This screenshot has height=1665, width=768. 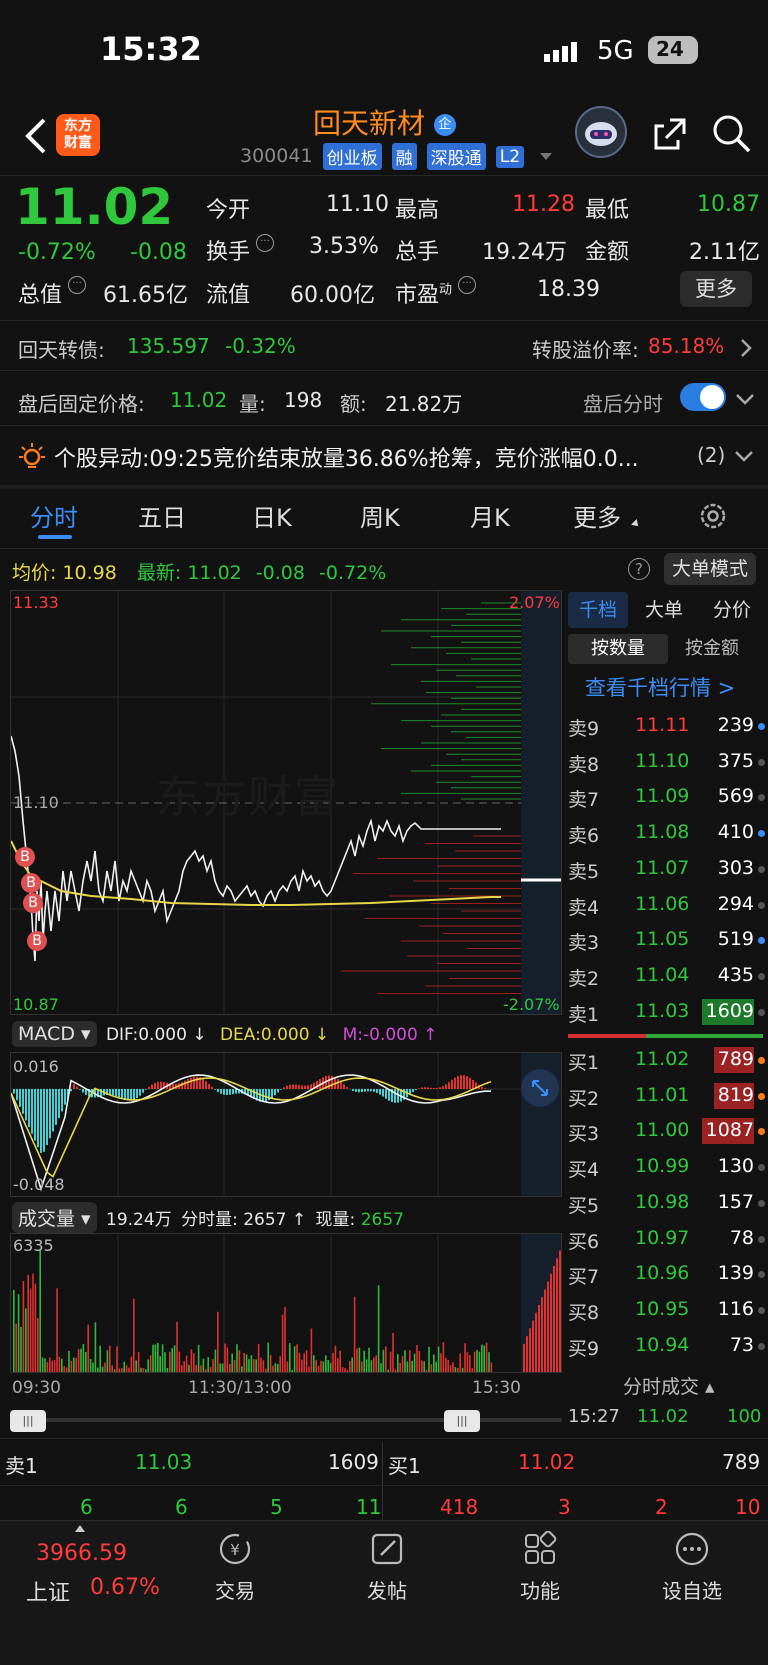 What do you see at coordinates (28, 1421) in the screenshot?
I see `slider-handle-left: |||` at bounding box center [28, 1421].